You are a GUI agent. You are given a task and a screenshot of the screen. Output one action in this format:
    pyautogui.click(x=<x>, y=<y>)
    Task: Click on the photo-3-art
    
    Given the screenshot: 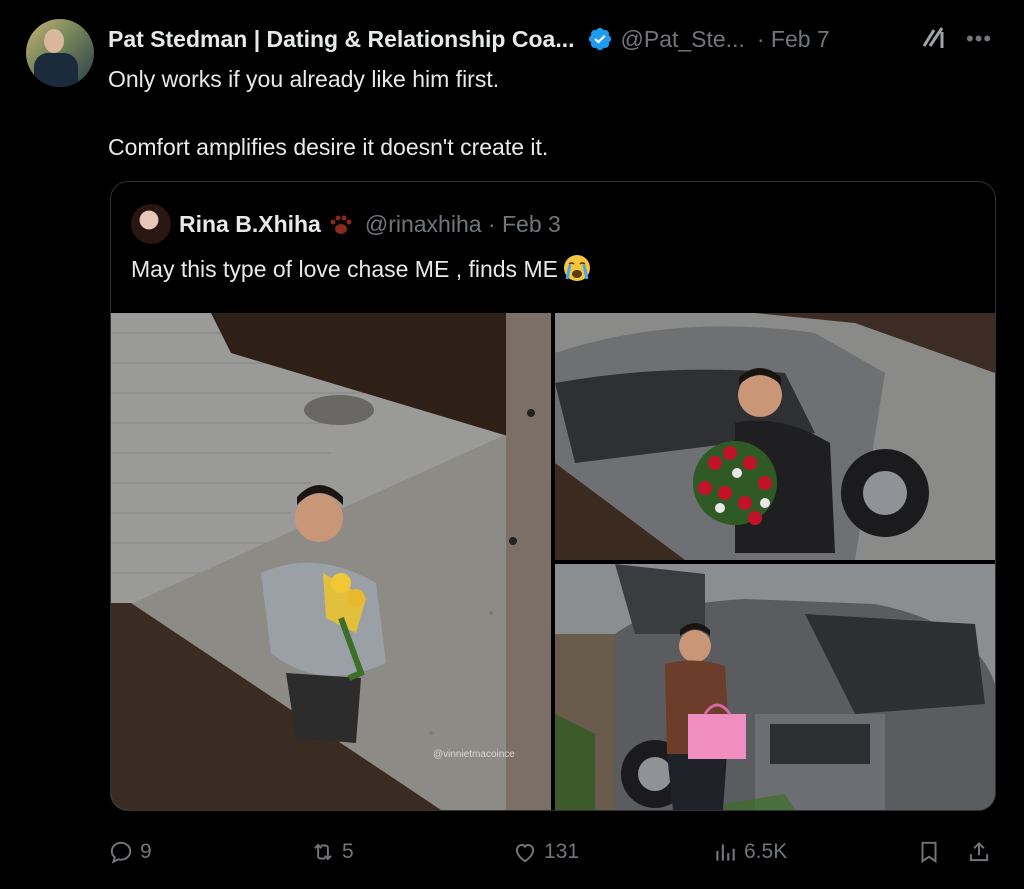 What is the action you would take?
    pyautogui.click(x=775, y=687)
    